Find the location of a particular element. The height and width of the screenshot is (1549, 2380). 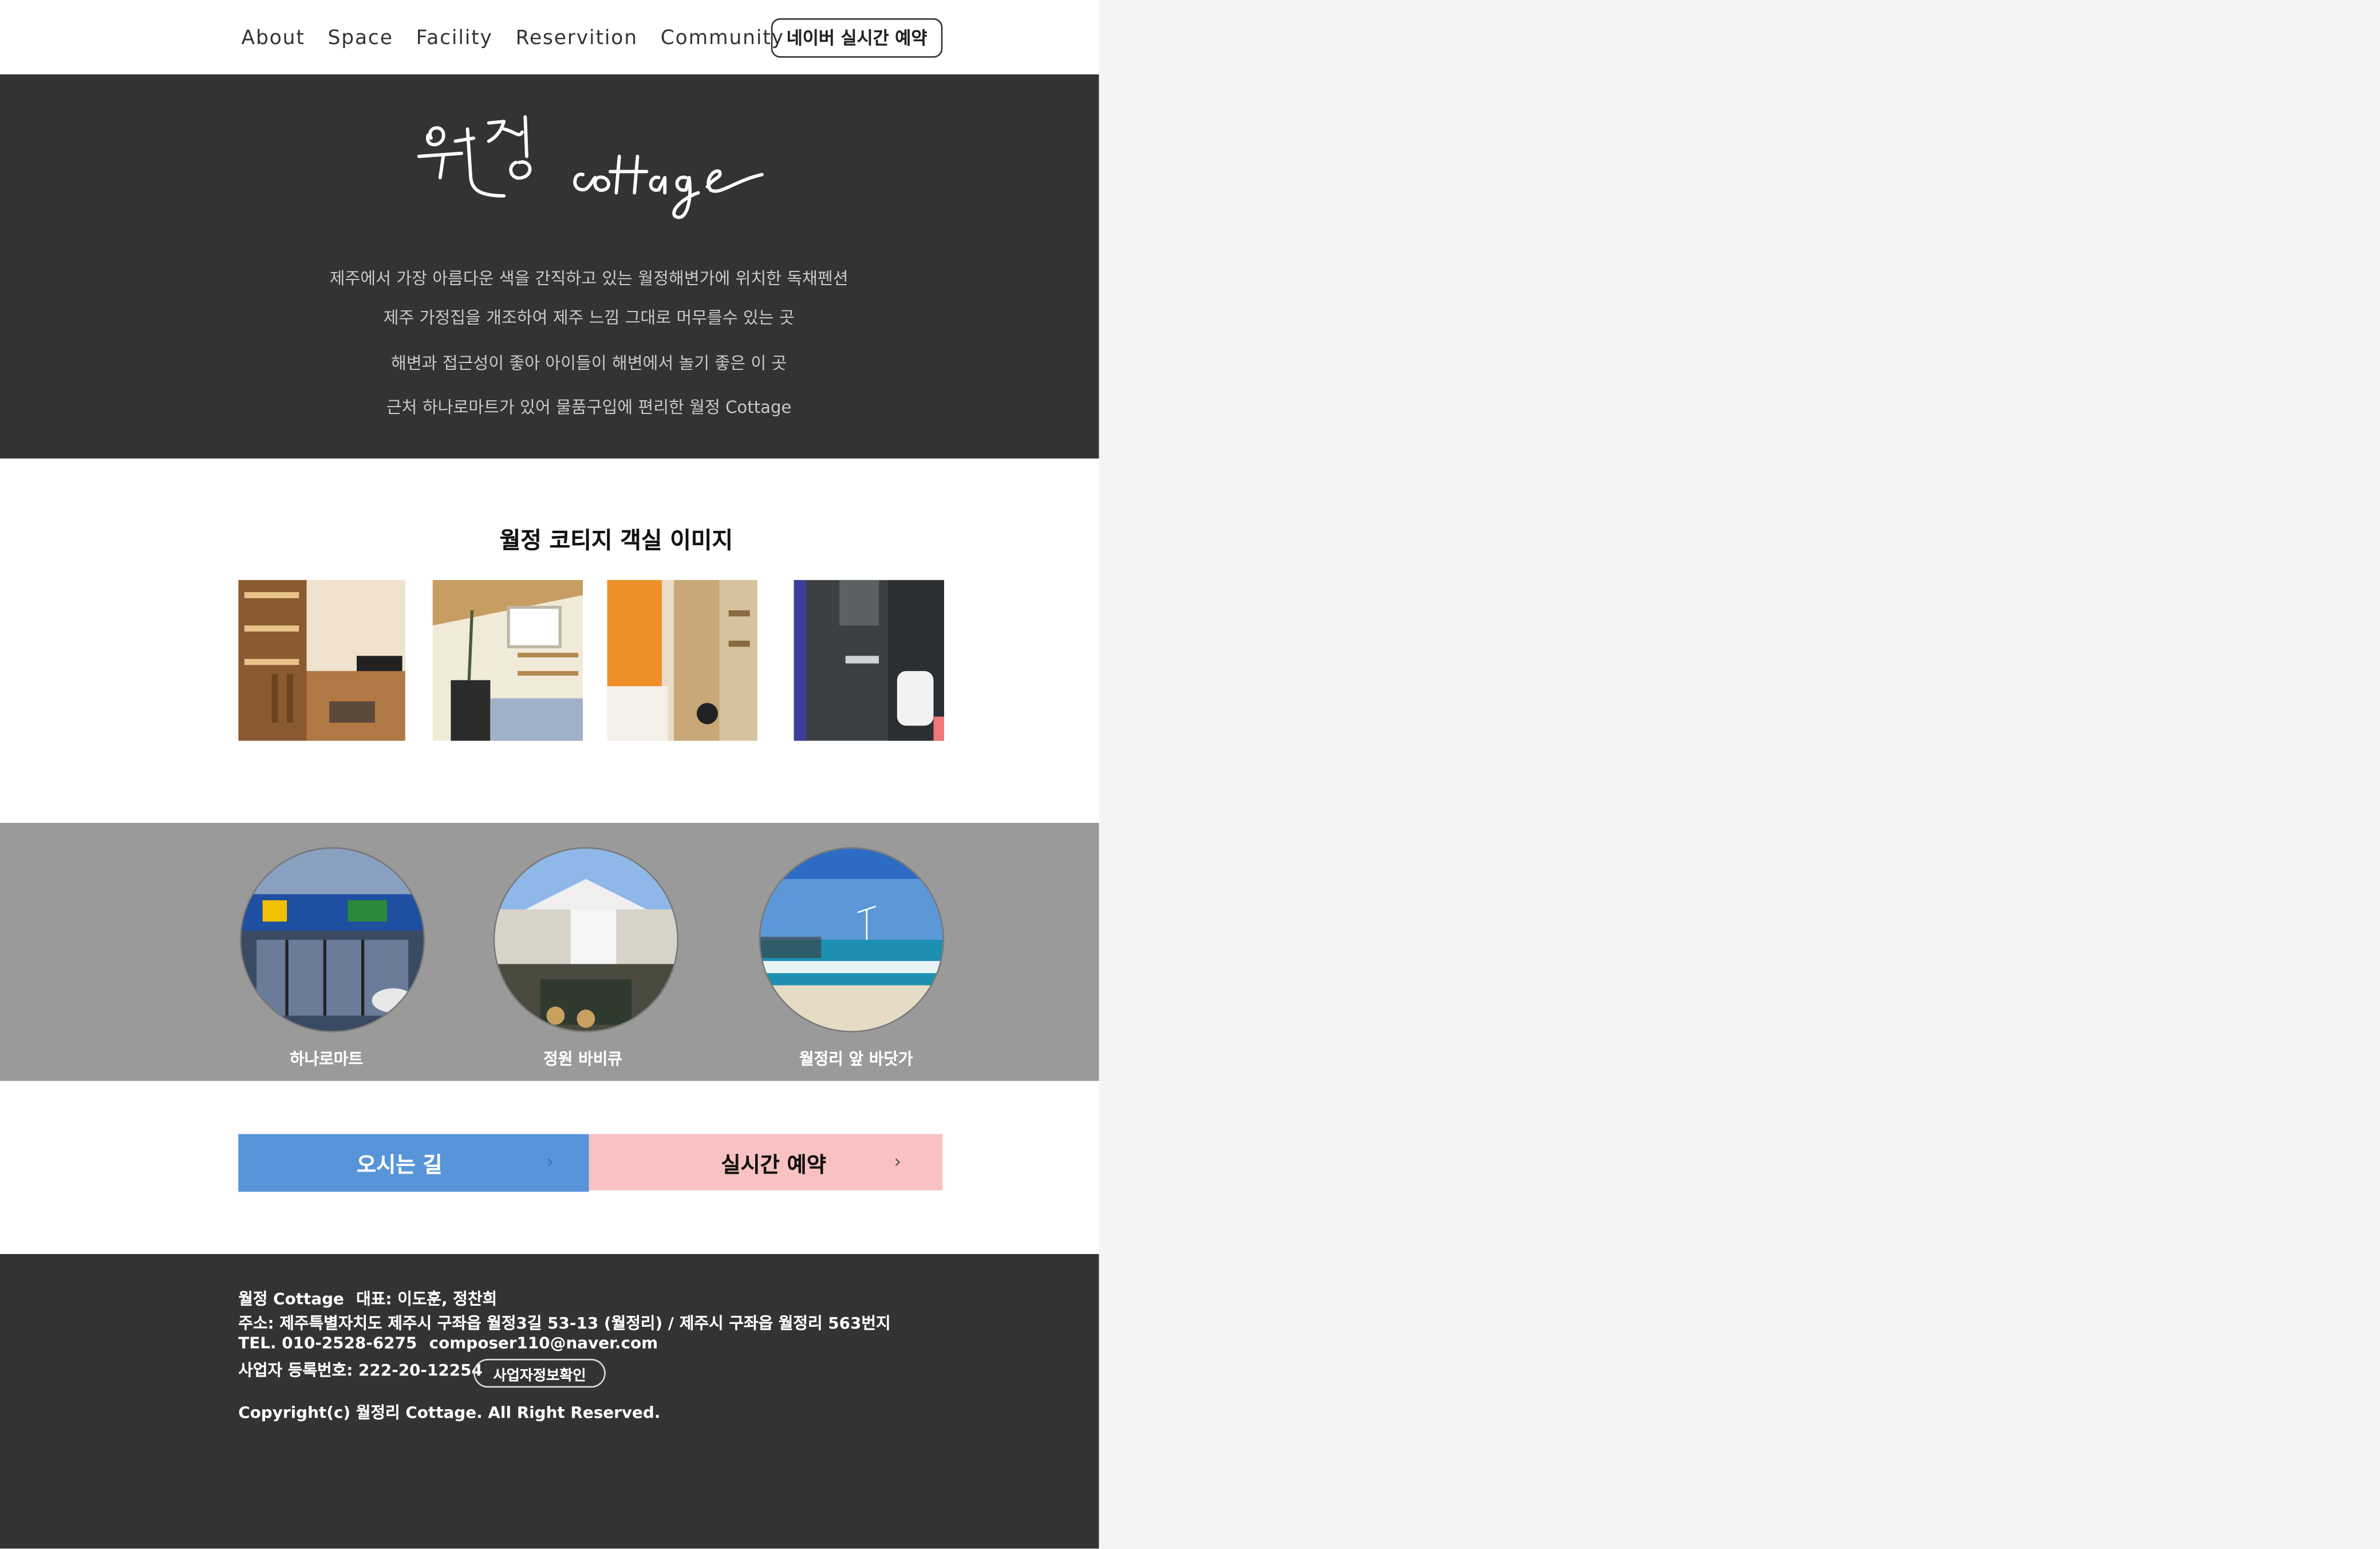

nav-about: About is located at coordinates (273, 38).